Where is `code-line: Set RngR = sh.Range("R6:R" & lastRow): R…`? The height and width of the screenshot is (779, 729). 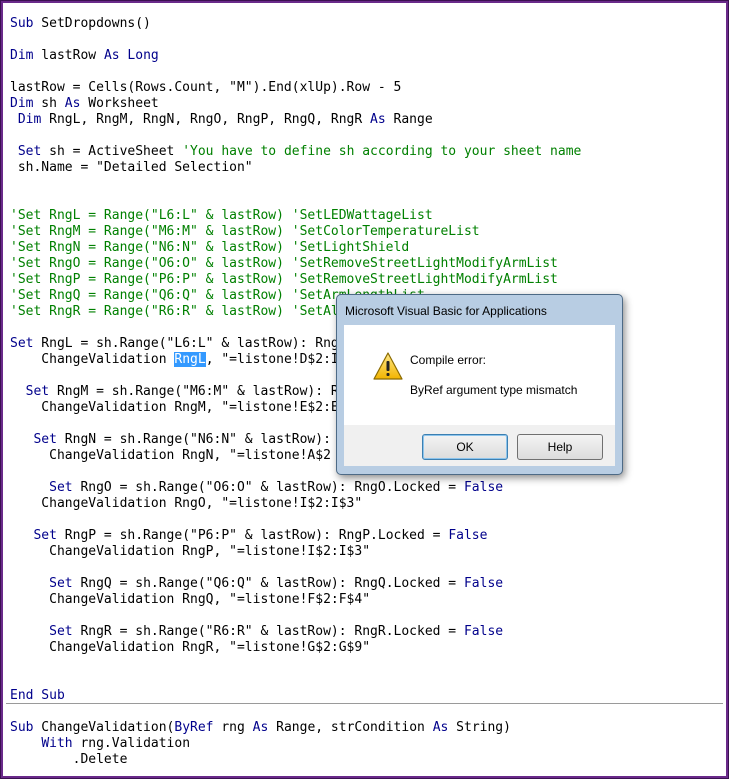
code-line: Set RngR = sh.Range("R6:R" & lastRow): R… is located at coordinates (295, 632).